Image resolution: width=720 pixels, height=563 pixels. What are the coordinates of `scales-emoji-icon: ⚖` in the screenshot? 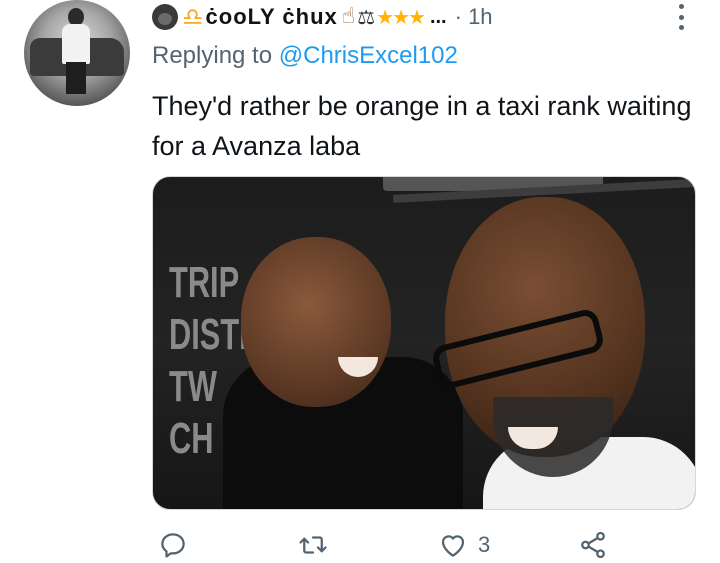 It's located at (366, 17).